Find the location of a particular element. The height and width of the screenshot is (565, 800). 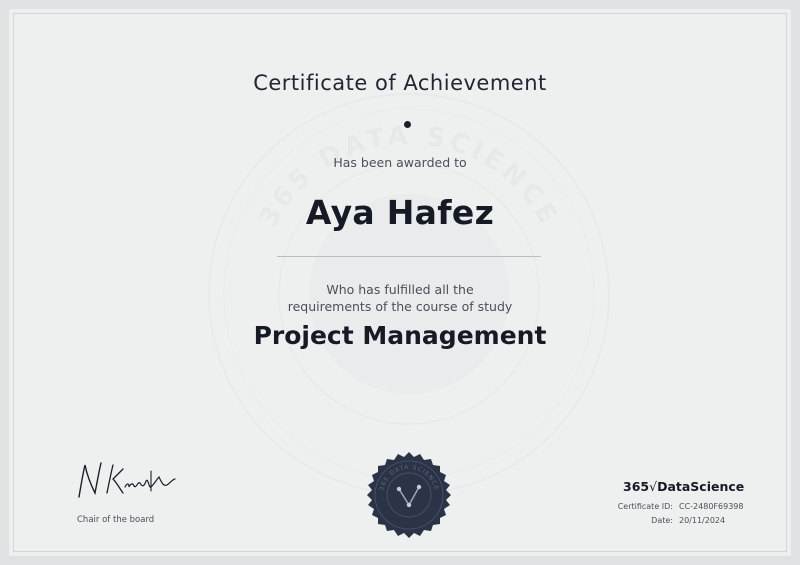

signature-label: Chair of the board is located at coordinates (116, 520).